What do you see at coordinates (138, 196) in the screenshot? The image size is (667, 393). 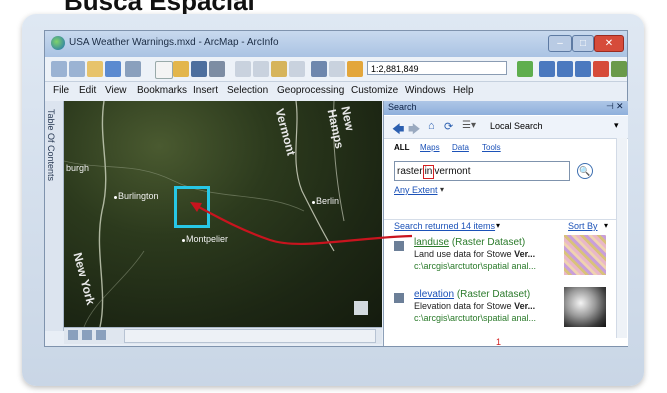 I see `burlington-label: Burlington` at bounding box center [138, 196].